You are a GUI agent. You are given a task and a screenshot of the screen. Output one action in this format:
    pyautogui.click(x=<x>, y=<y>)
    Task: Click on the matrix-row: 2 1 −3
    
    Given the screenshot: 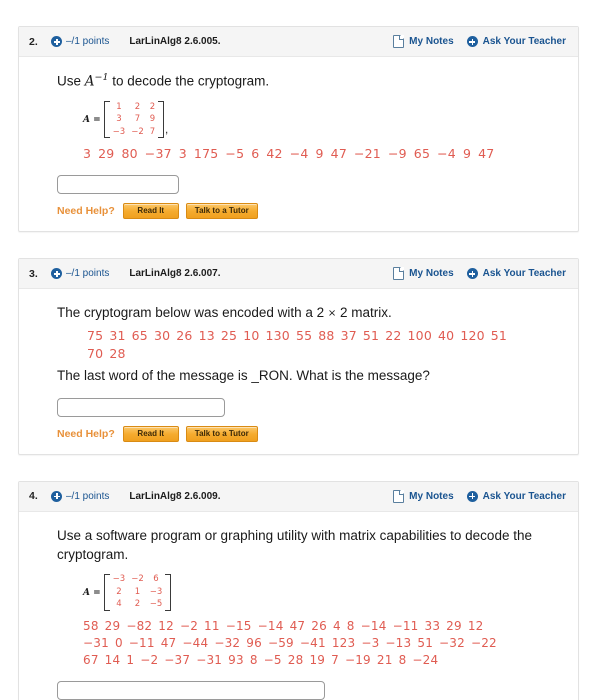 What is the action you would take?
    pyautogui.click(x=138, y=592)
    